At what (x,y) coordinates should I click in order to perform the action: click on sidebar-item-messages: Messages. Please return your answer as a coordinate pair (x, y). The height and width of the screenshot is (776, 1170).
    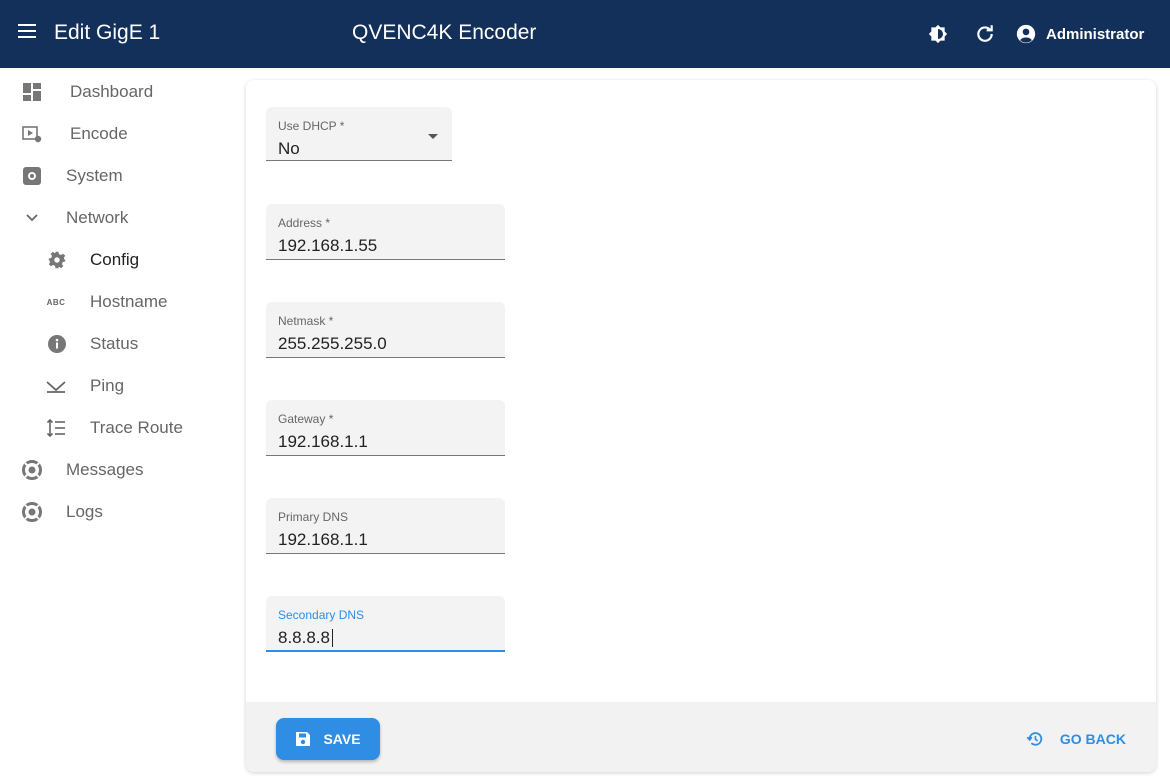
    Looking at the image, I should click on (115, 470).